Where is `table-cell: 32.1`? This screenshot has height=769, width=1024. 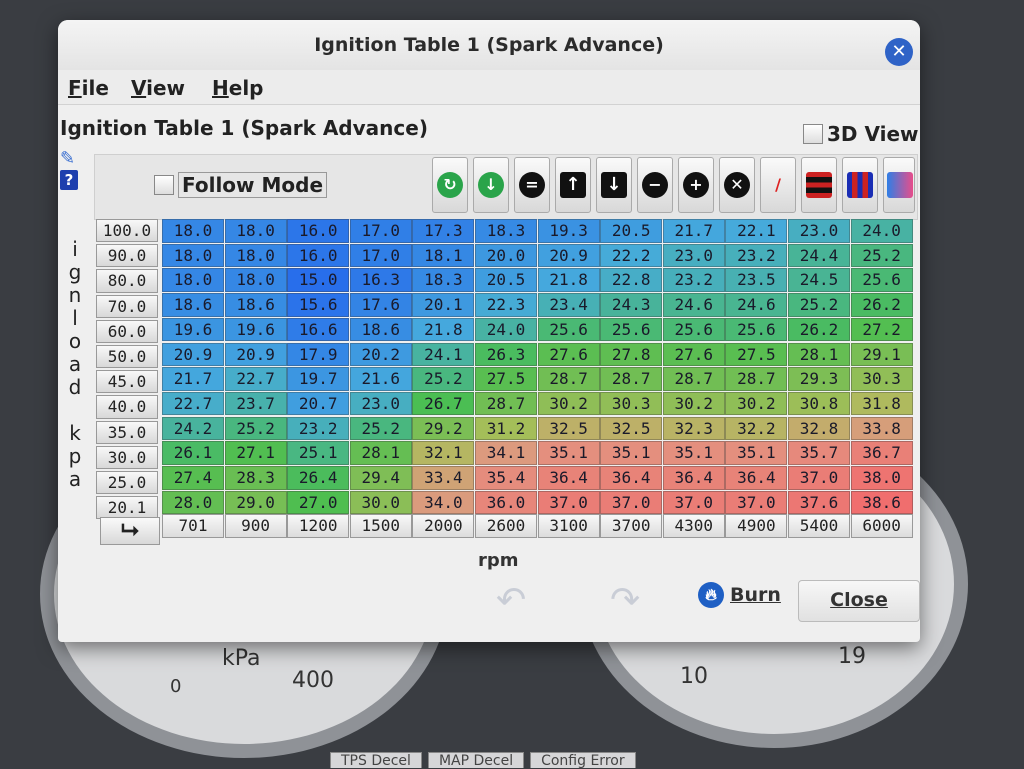 table-cell: 32.1 is located at coordinates (443, 453).